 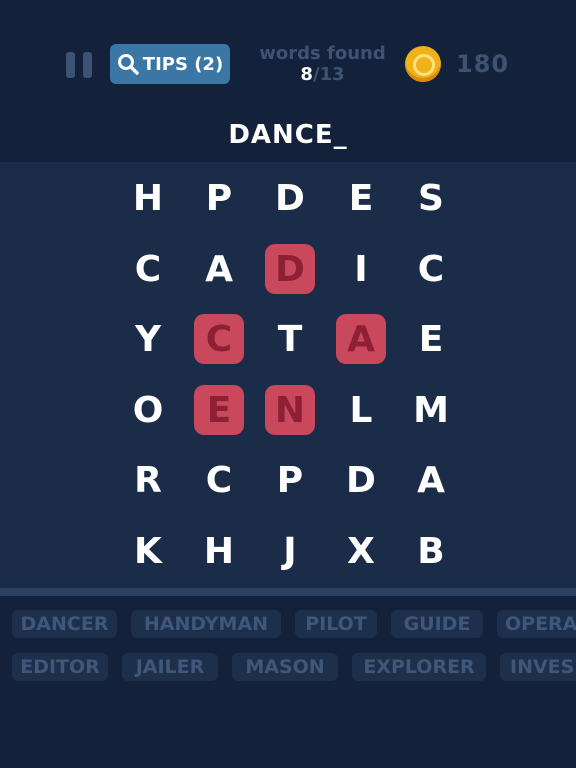 I want to click on word-chip: EDITOR, so click(x=60, y=667).